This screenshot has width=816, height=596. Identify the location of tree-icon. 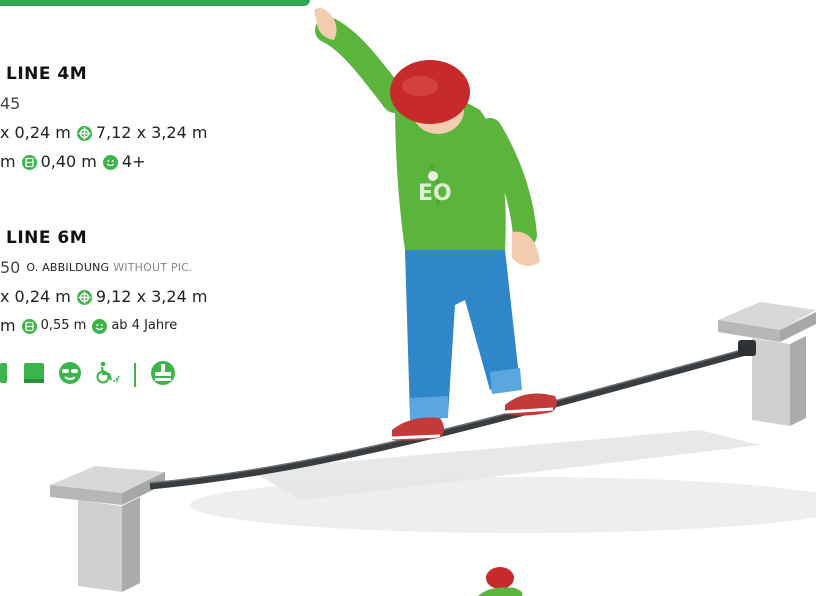
(5, 375).